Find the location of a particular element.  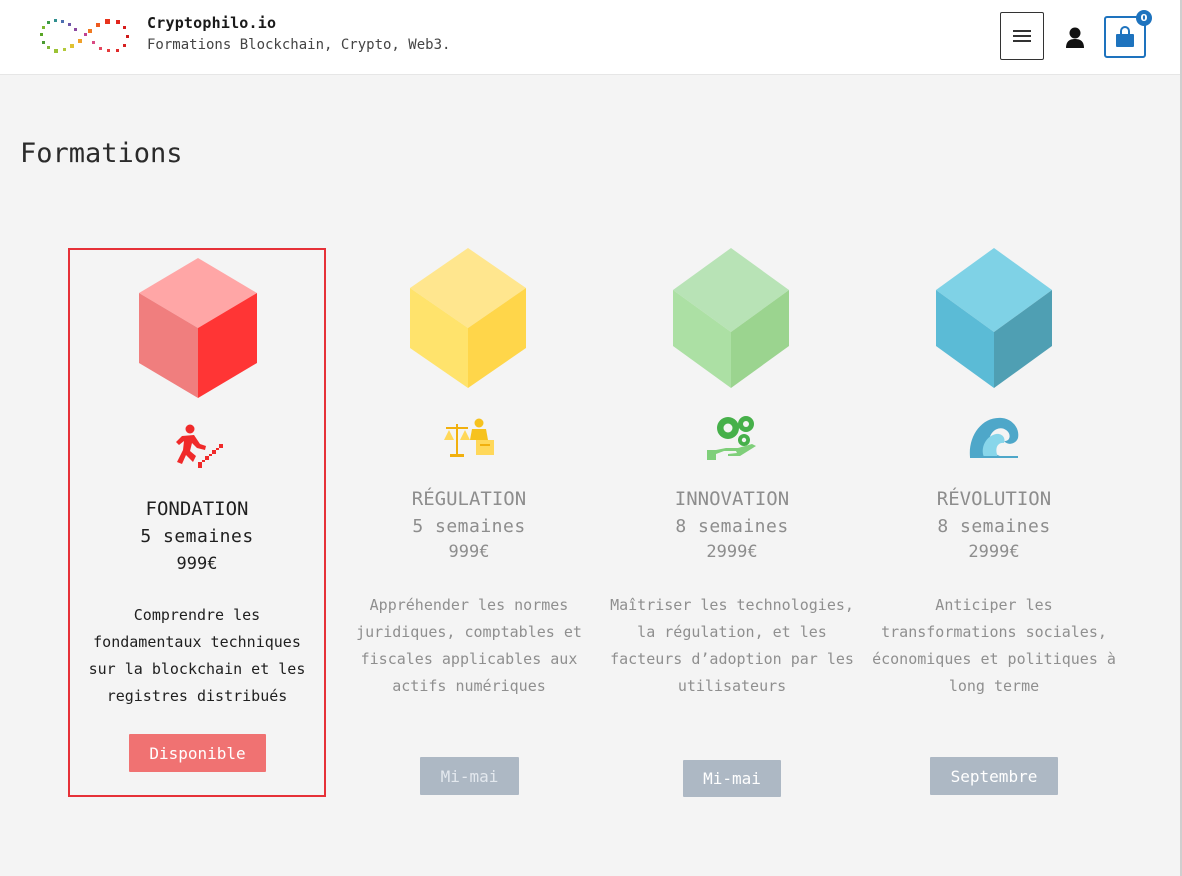

cube-green-icon is located at coordinates (731, 318).